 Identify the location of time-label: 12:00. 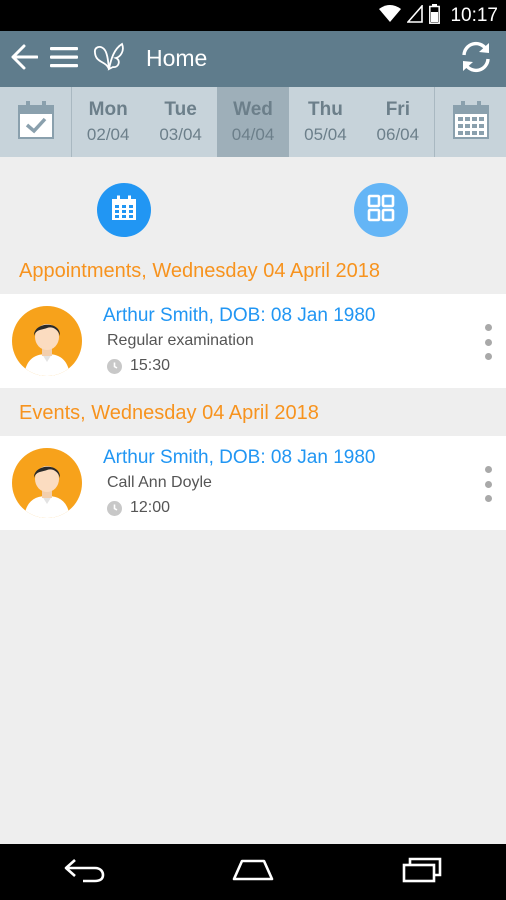
(150, 507).